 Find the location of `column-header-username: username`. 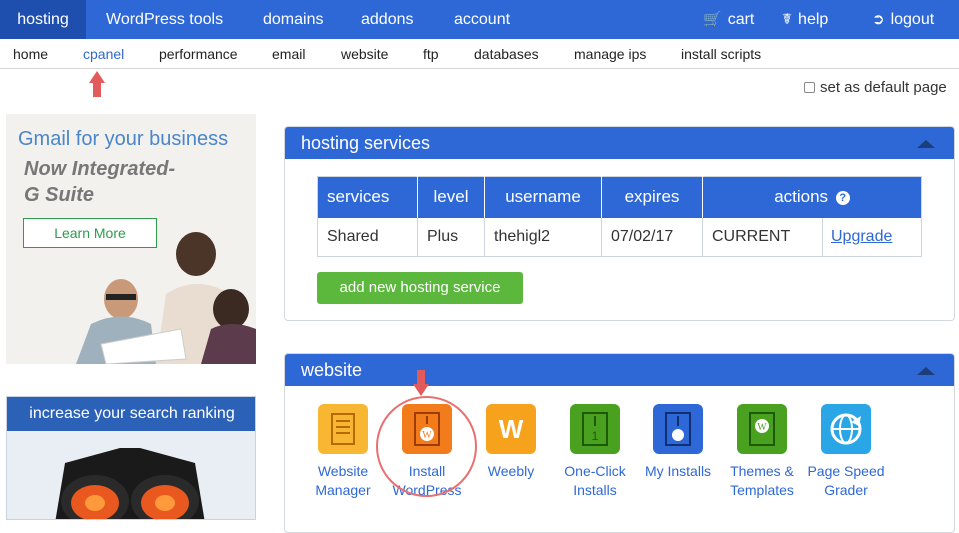

column-header-username: username is located at coordinates (543, 197).